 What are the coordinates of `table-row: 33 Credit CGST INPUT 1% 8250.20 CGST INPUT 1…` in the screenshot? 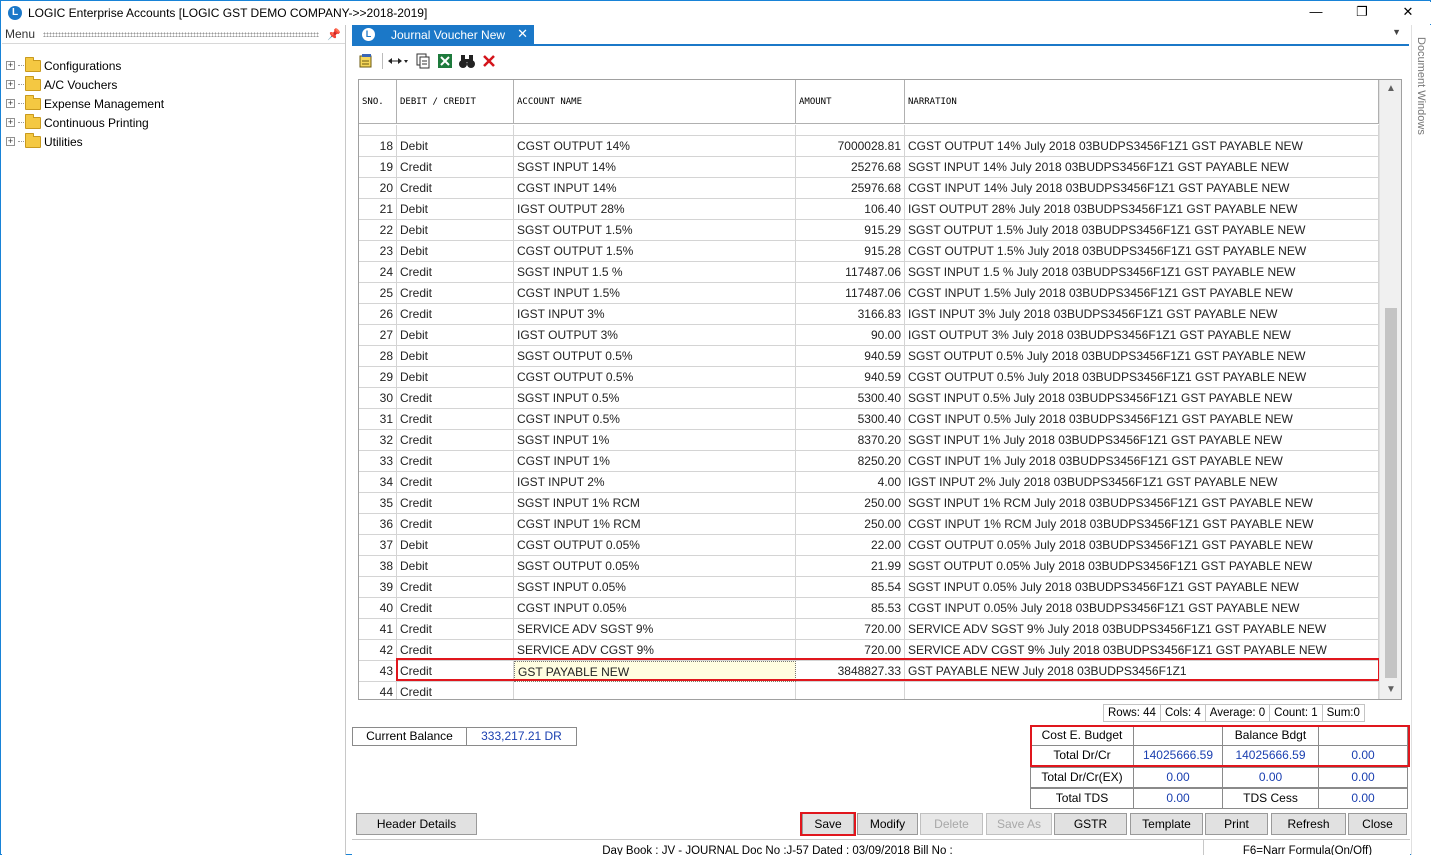 It's located at (869, 461).